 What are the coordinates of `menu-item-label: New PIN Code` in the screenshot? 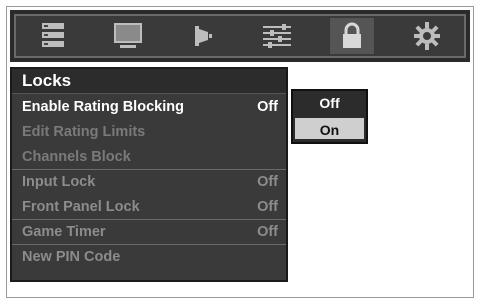 It's located at (71, 257).